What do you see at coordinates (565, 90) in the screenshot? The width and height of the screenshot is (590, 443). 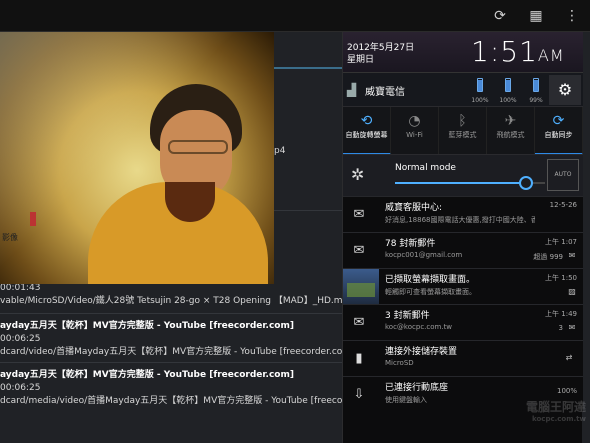 I see `settings-button: ⚙` at bounding box center [565, 90].